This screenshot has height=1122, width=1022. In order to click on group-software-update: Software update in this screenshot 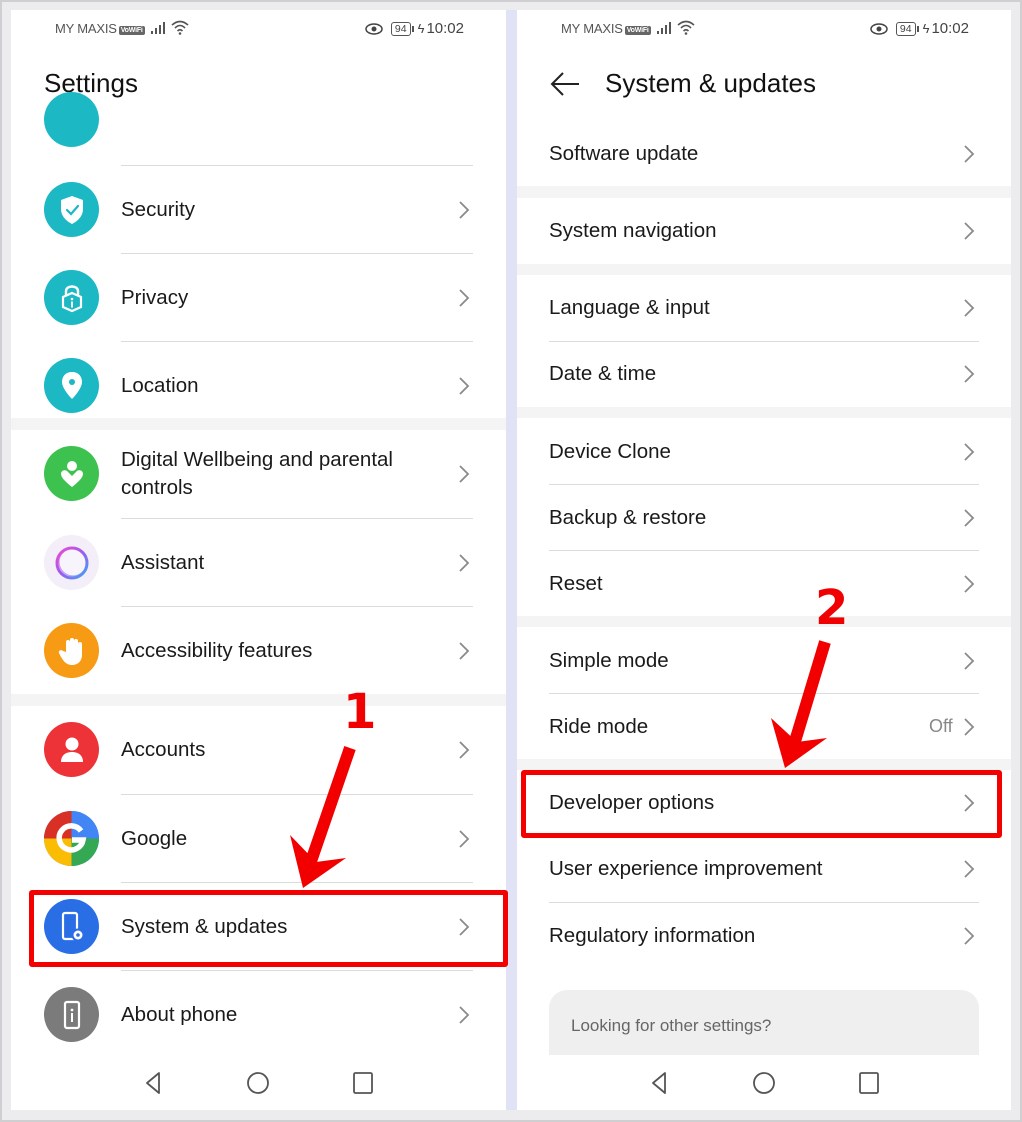, I will do `click(764, 153)`.